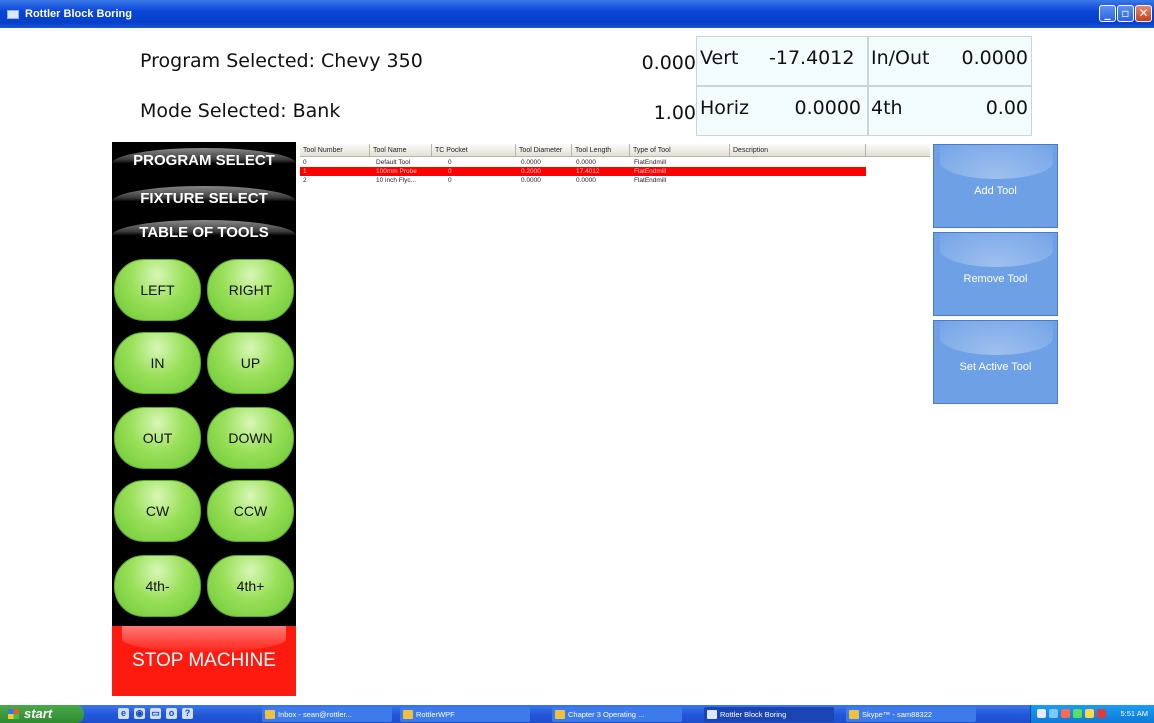 This screenshot has height=723, width=1154. What do you see at coordinates (204, 661) in the screenshot?
I see `stop-machine-button: STOP MACHINE` at bounding box center [204, 661].